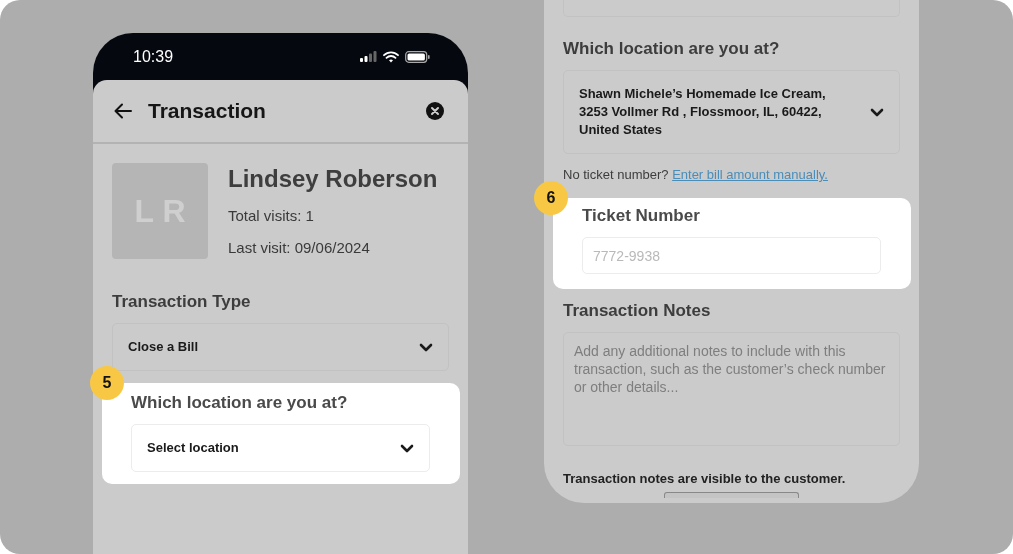  Describe the element at coordinates (280, 347) in the screenshot. I see `select-field: Close a Bill` at that location.